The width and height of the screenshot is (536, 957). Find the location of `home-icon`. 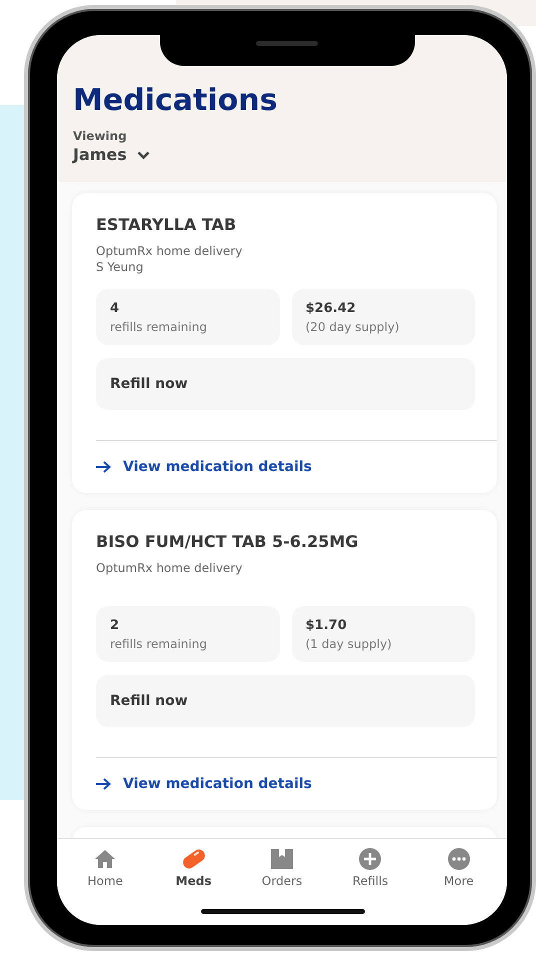

home-icon is located at coordinates (105, 859).